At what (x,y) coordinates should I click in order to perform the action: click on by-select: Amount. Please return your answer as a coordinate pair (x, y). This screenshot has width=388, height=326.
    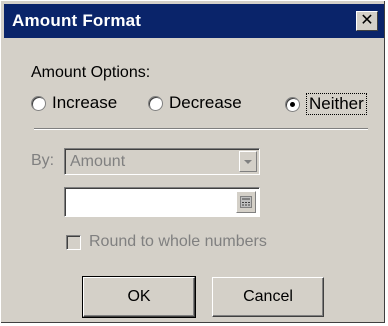
    Looking at the image, I should click on (162, 161).